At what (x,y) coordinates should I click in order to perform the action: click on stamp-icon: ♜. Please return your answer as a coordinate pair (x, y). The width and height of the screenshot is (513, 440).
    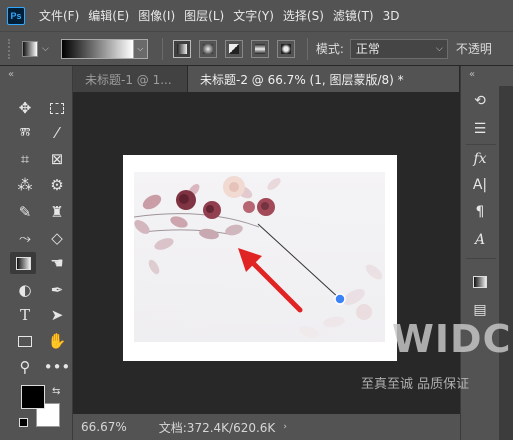
    Looking at the image, I should click on (57, 212).